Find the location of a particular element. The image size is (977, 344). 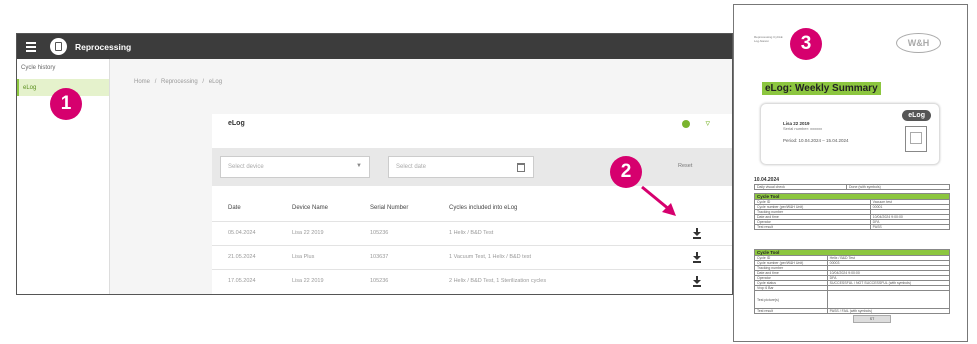

row-device-name: Lisa Plus is located at coordinates (303, 257).